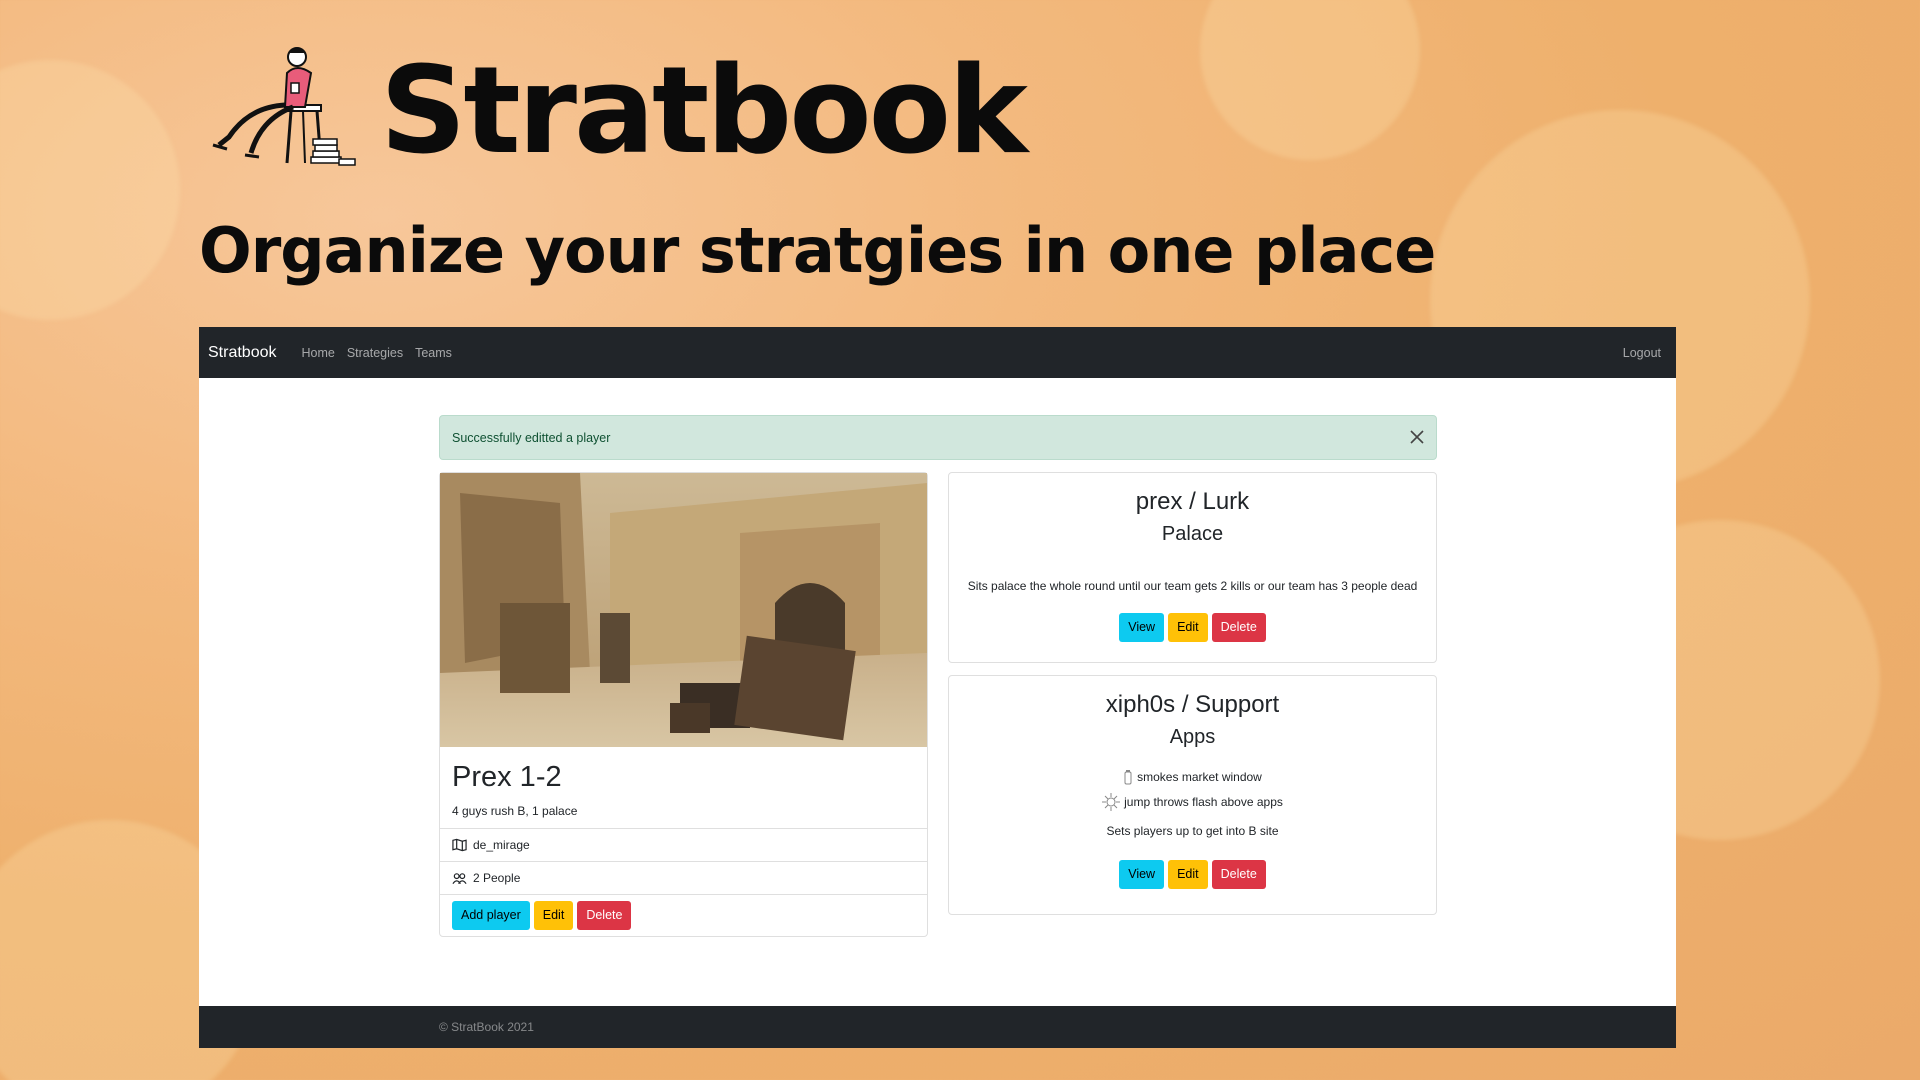 The width and height of the screenshot is (1920, 1080). Describe the element at coordinates (375, 353) in the screenshot. I see `nav-link-strategies: Strategies` at that location.